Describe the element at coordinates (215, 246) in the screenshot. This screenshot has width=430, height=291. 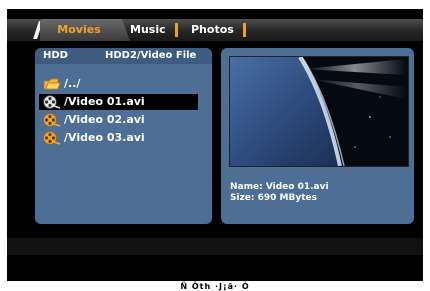
I see `bottom-status-bar` at that location.